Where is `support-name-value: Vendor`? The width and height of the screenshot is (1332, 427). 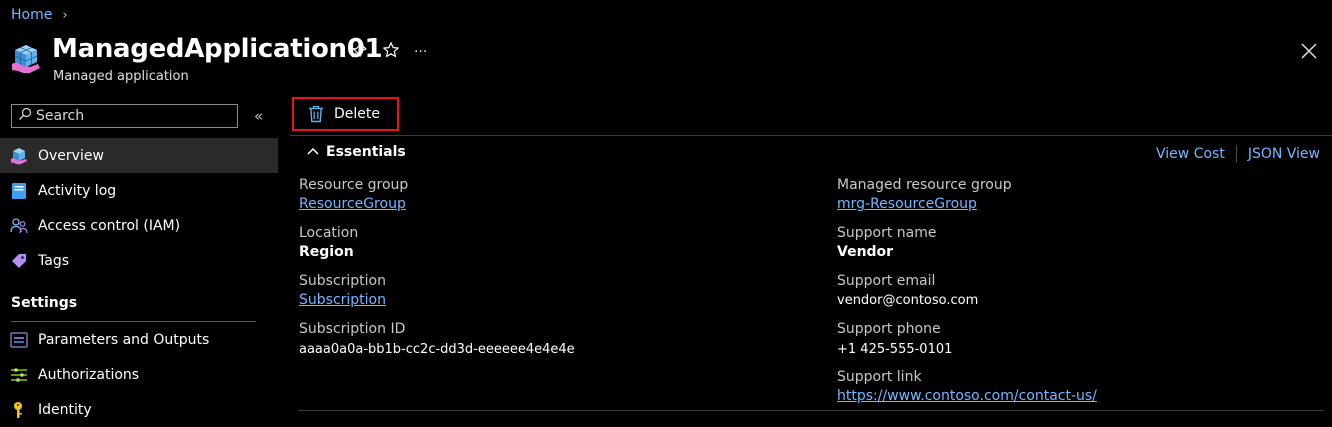
support-name-value: Vendor is located at coordinates (865, 252).